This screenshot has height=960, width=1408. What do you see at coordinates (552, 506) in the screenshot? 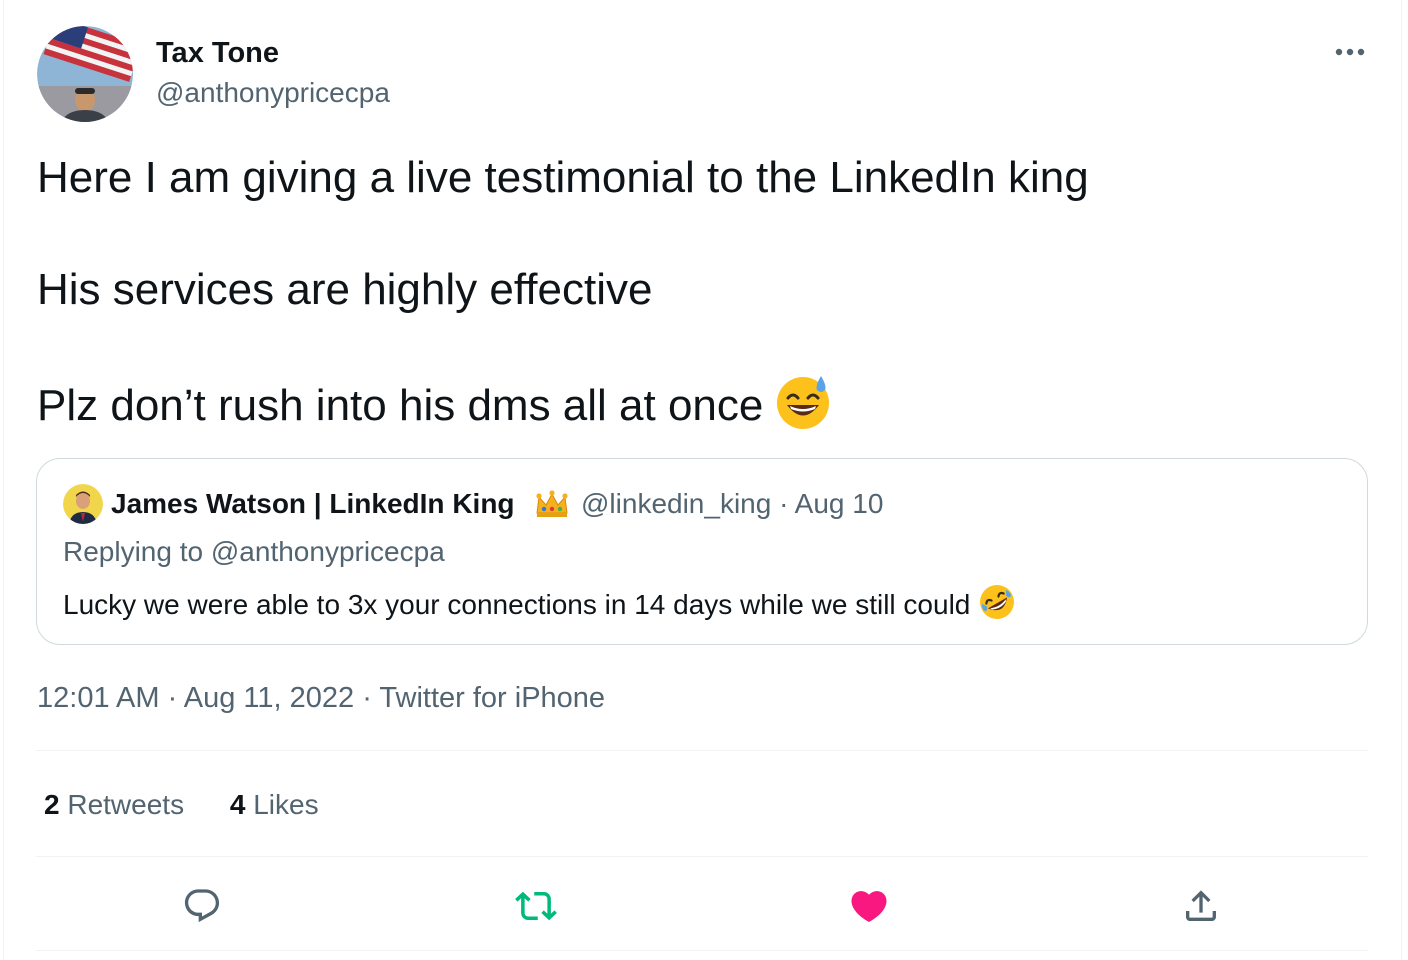
I see `crown-emoji` at bounding box center [552, 506].